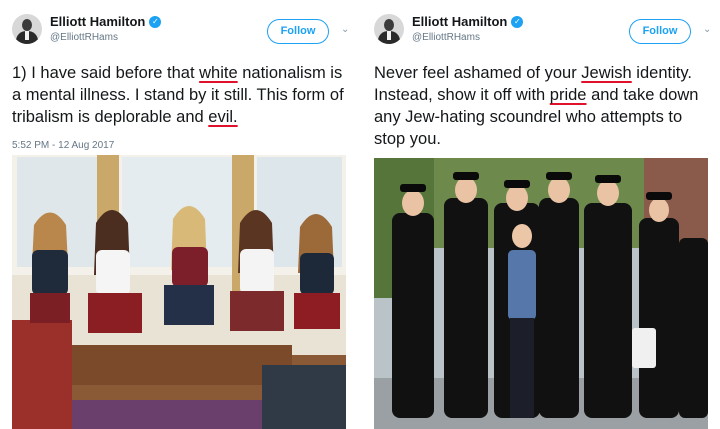 The image size is (720, 429). Describe the element at coordinates (218, 73) in the screenshot. I see `underlined-word: white` at that location.